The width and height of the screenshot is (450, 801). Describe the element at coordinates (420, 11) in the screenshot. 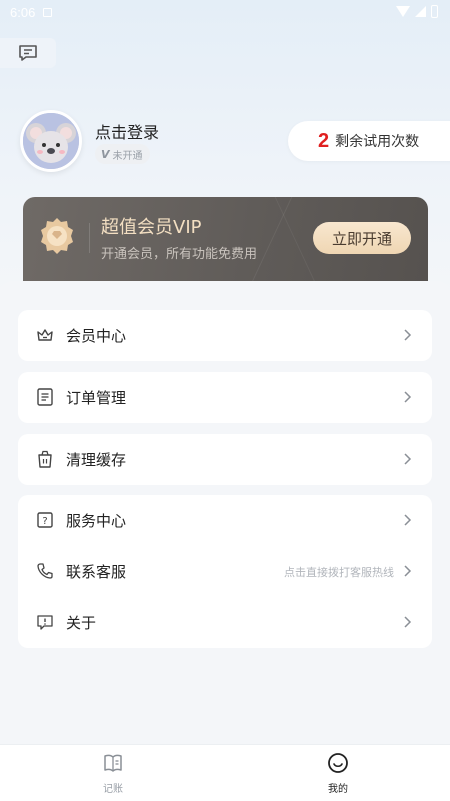

I see `signal-icon` at that location.